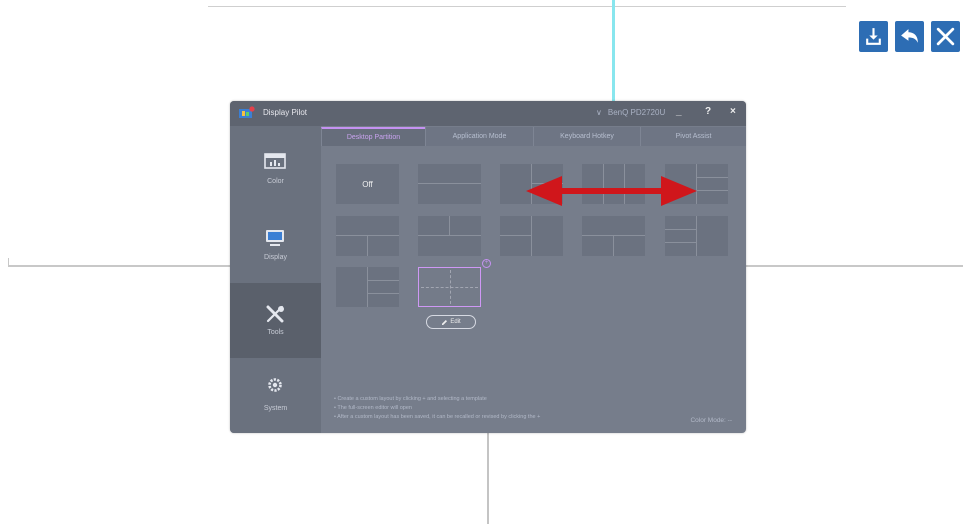 The image size is (963, 524). What do you see at coordinates (636, 112) in the screenshot?
I see `monitor-name: BenQ PD2720U` at bounding box center [636, 112].